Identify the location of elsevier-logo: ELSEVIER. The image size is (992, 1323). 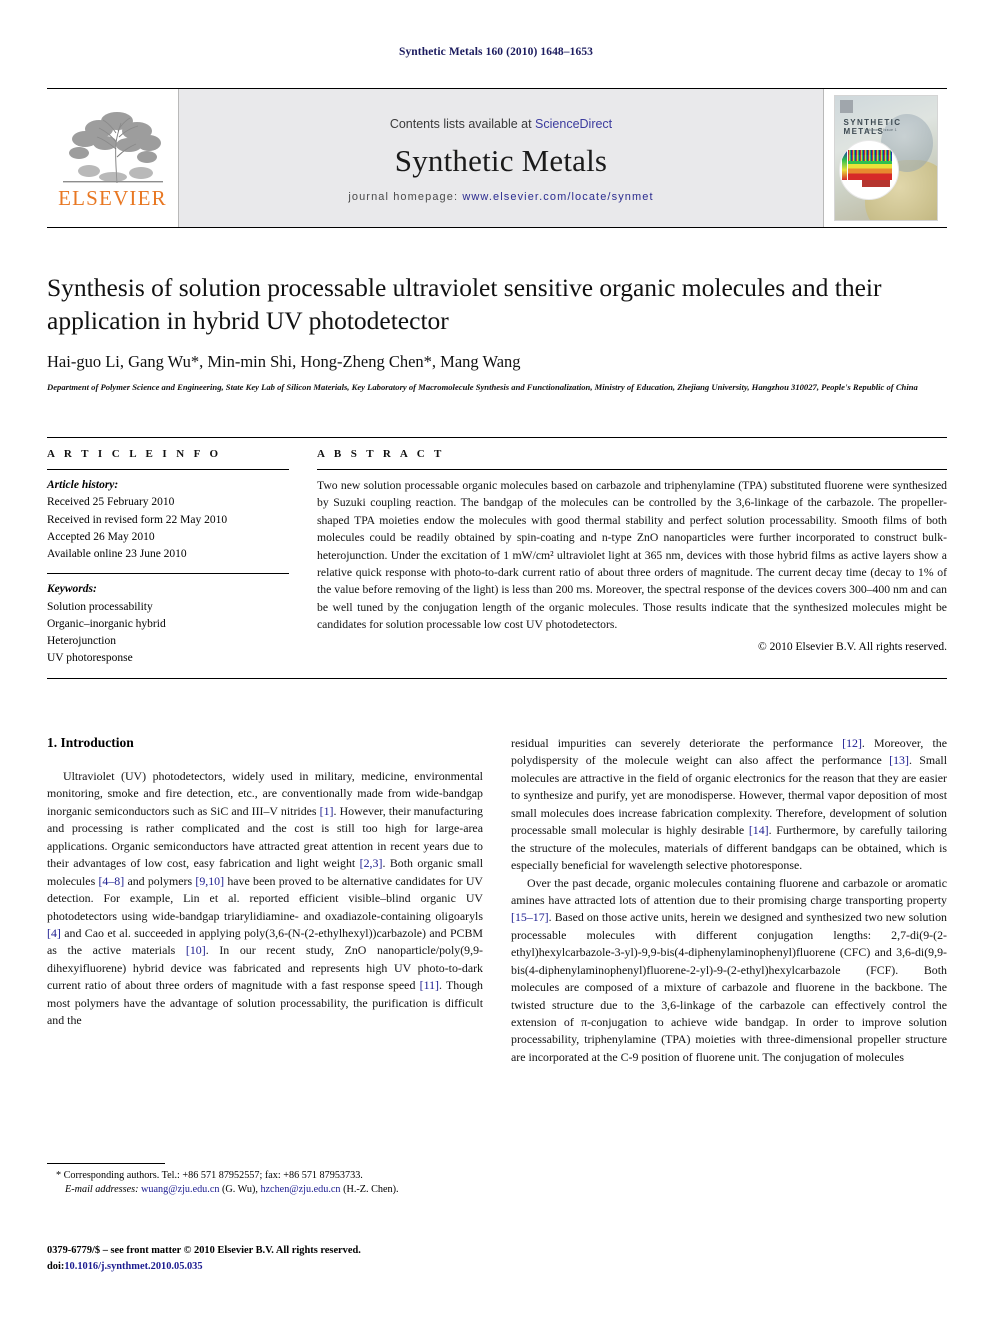
(113, 158).